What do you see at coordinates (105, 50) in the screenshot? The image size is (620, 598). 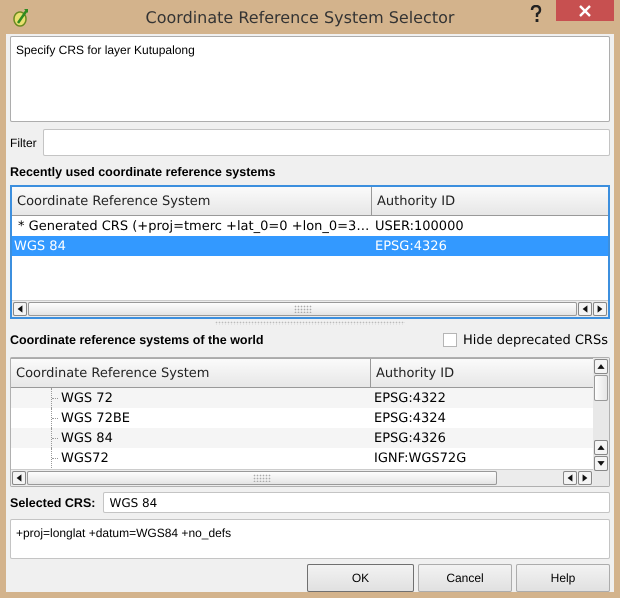 I see `description-text: Specify CRS for layer Kutupalong` at bounding box center [105, 50].